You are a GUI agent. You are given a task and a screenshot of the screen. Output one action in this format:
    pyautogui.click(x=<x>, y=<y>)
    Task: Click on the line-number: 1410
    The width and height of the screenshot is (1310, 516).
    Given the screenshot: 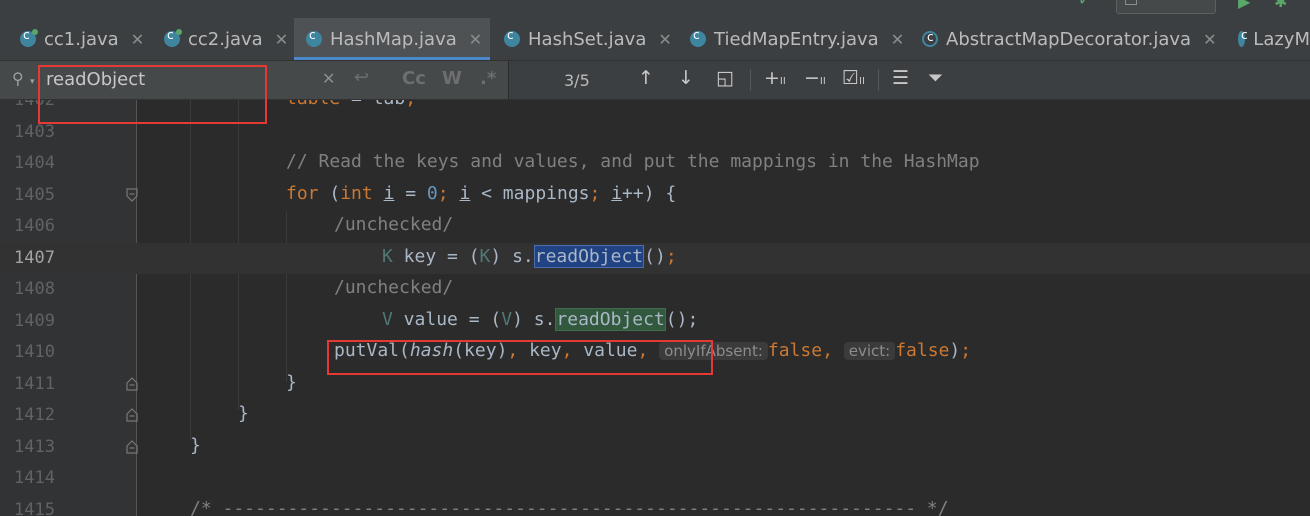 What is the action you would take?
    pyautogui.click(x=34, y=352)
    